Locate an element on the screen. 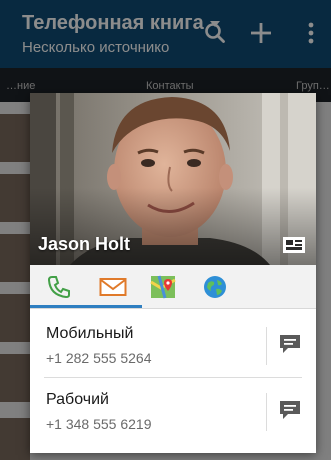 The image size is (331, 460). contact-card-icon is located at coordinates (294, 245).